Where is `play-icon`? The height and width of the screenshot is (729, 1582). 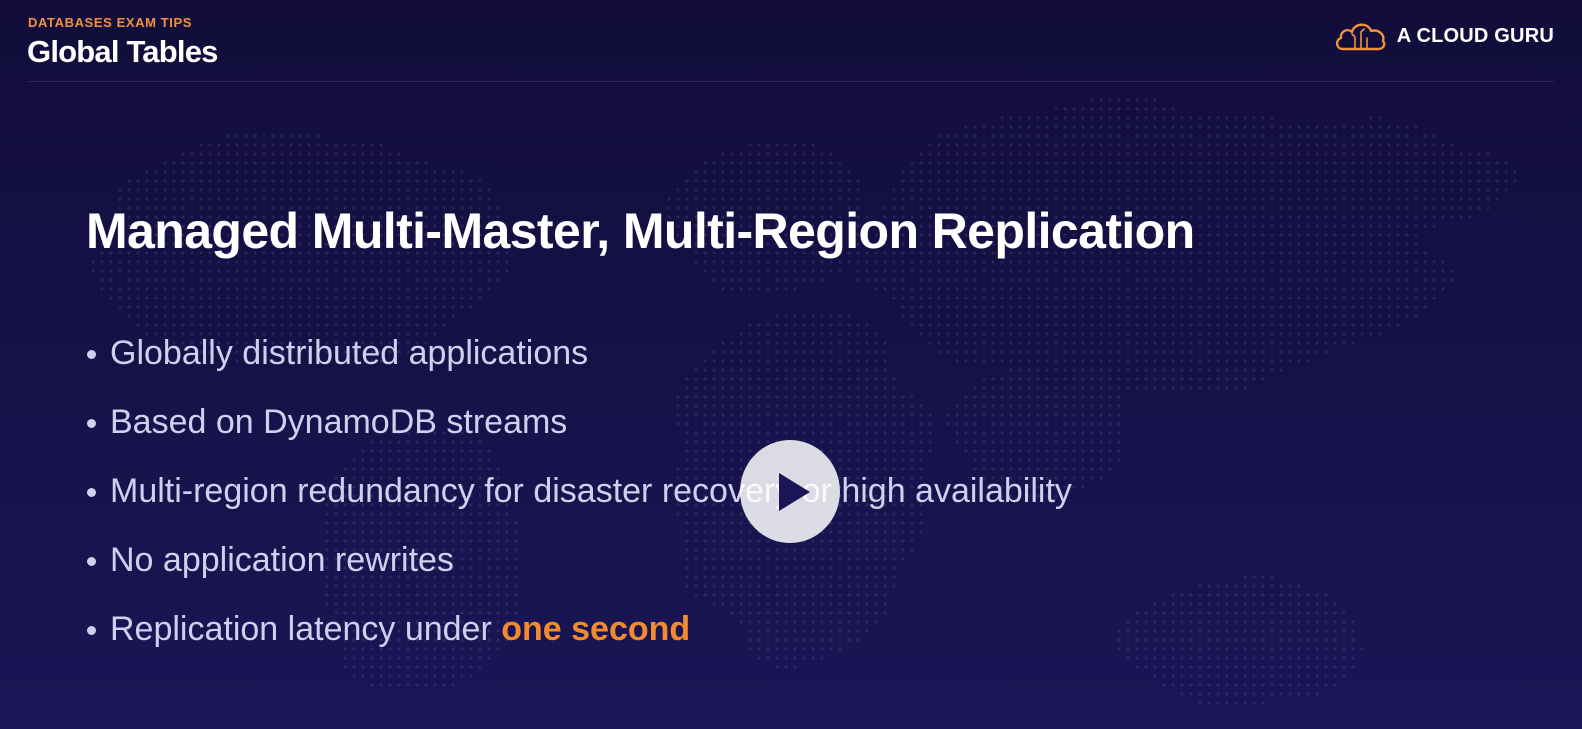
play-icon is located at coordinates (794, 491).